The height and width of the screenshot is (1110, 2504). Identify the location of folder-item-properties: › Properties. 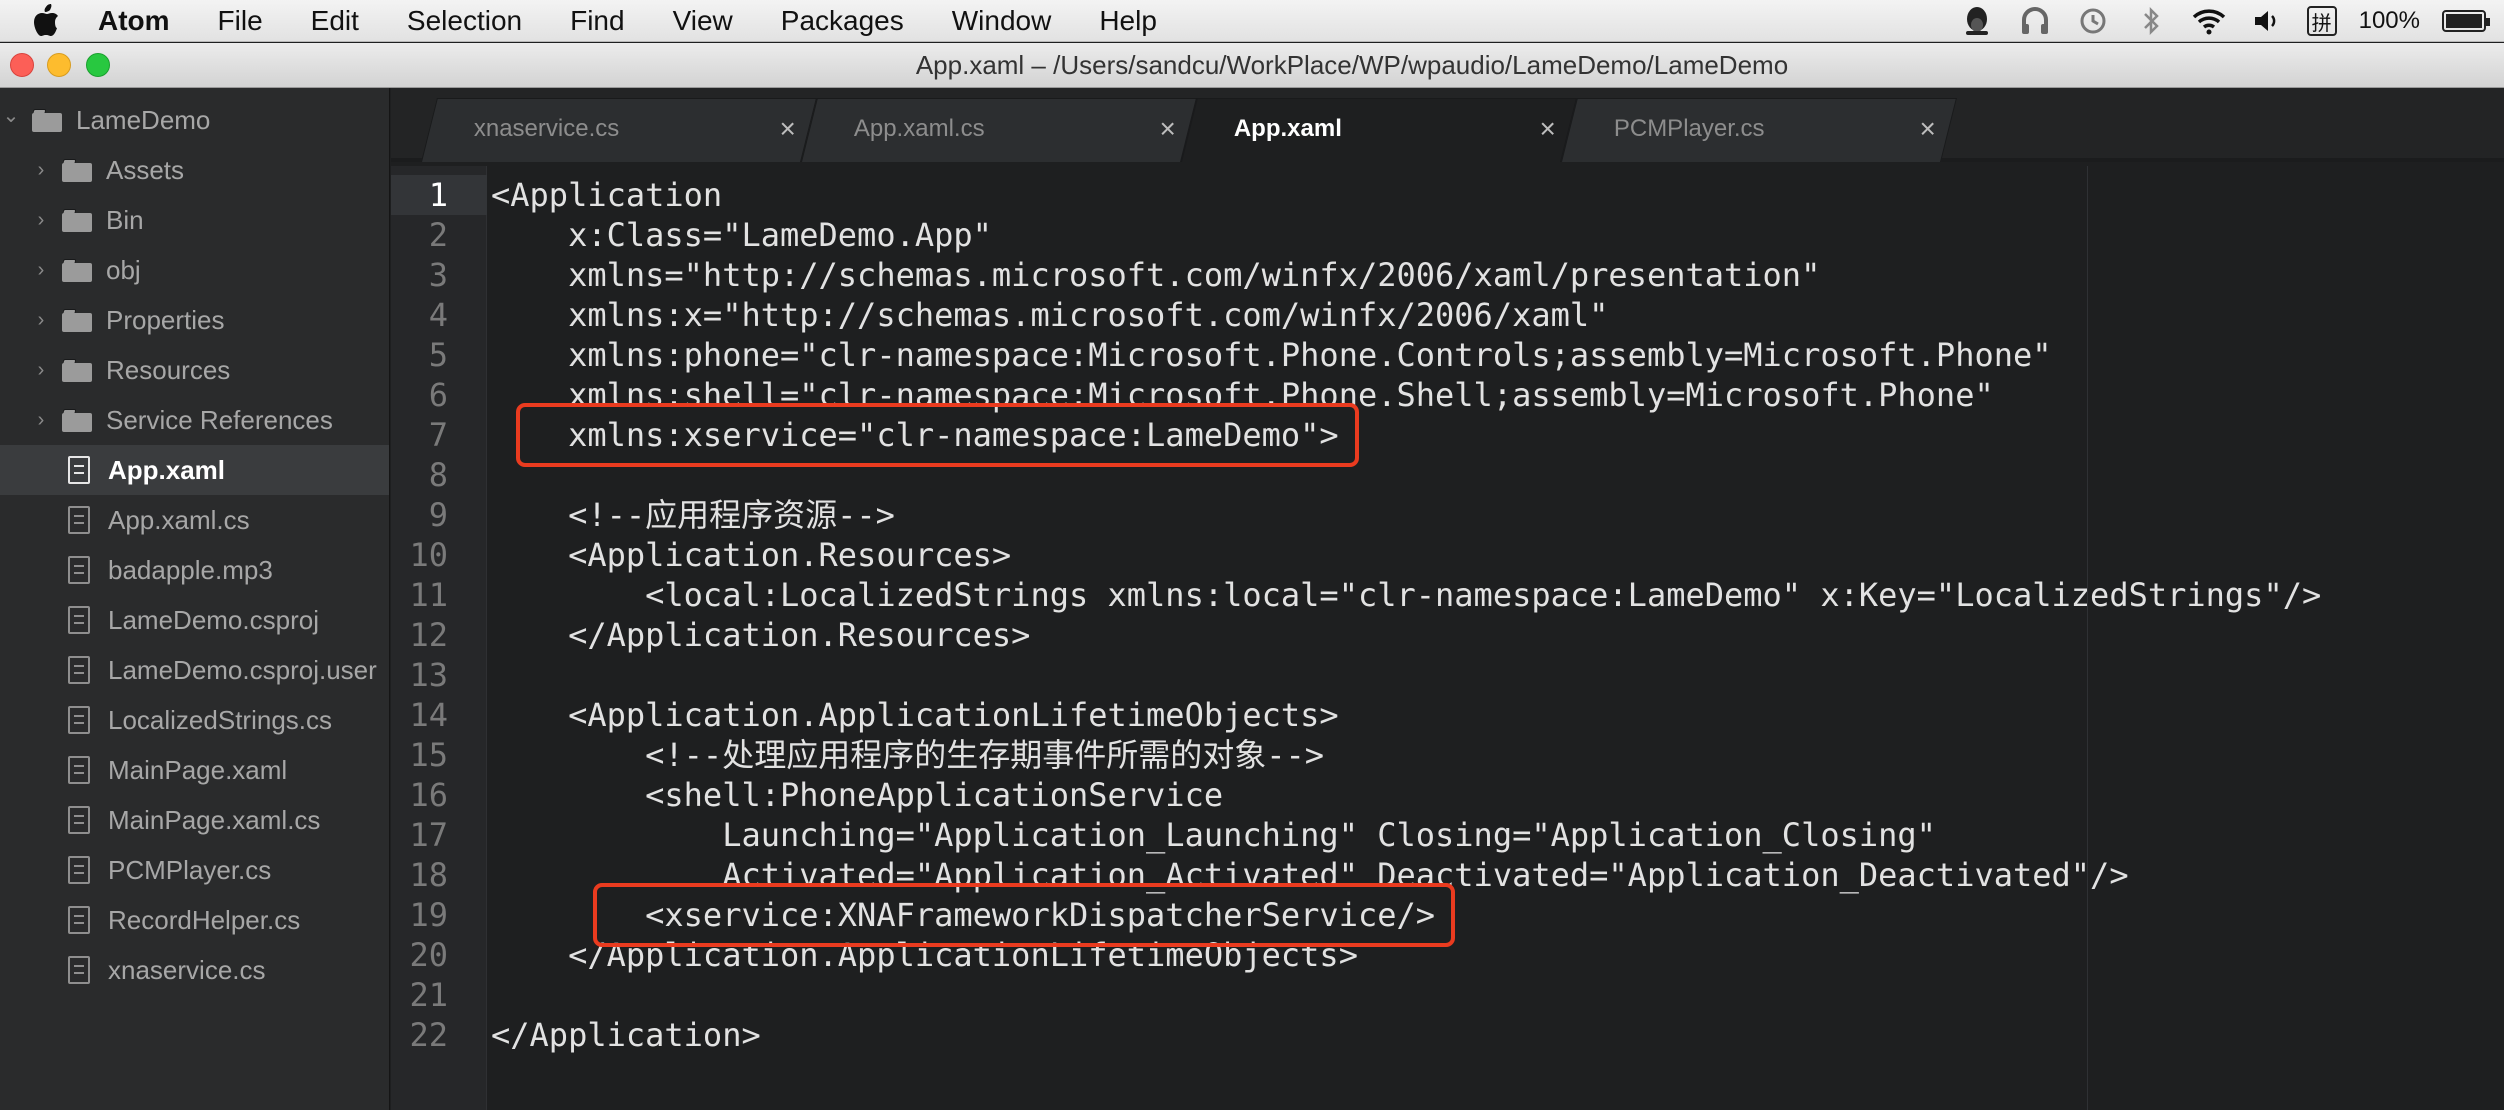
(194, 320).